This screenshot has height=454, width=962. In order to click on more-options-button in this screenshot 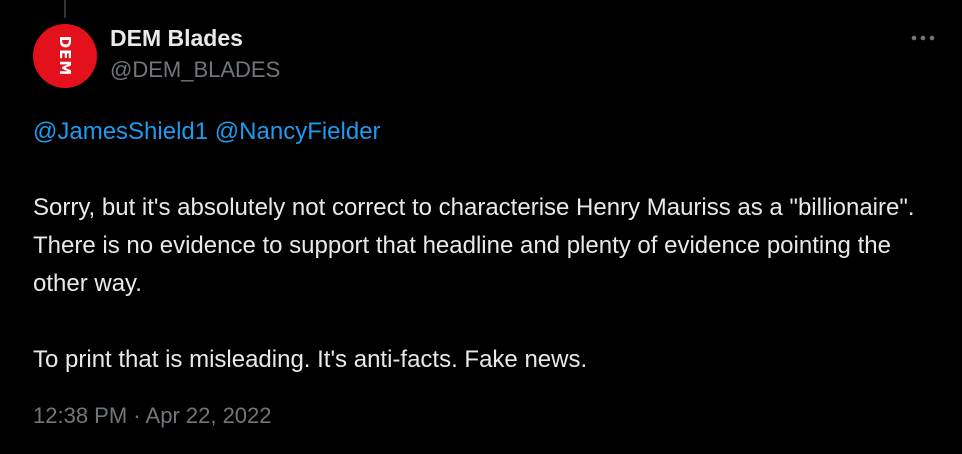, I will do `click(923, 38)`.